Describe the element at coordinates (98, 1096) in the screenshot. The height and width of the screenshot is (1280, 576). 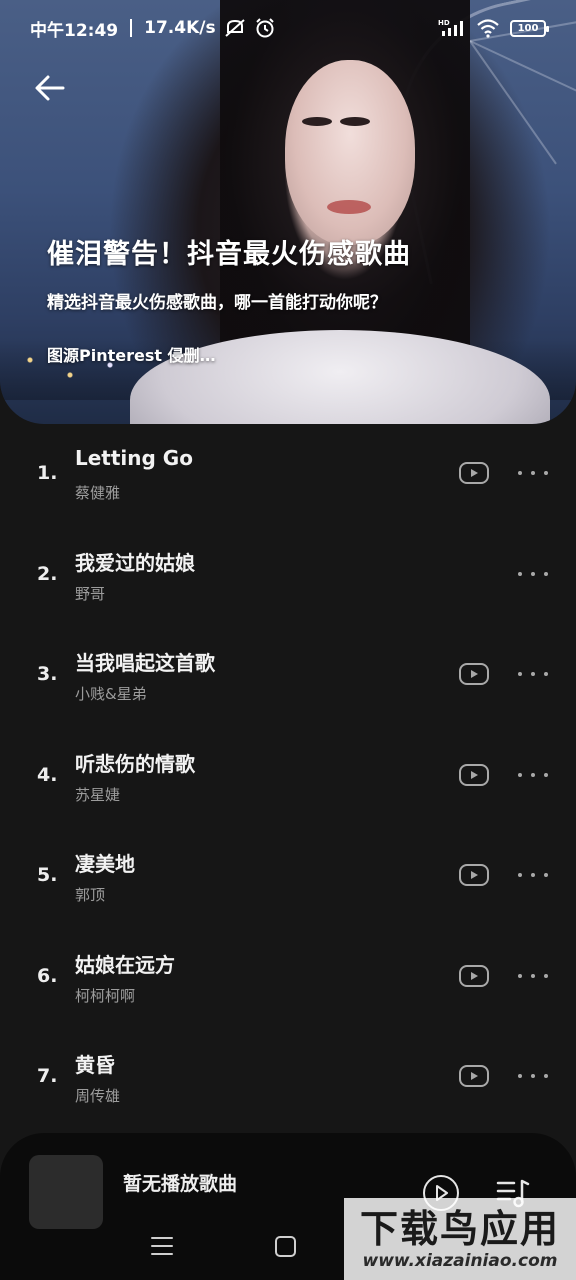
I see `song-artist: 周传雄` at that location.